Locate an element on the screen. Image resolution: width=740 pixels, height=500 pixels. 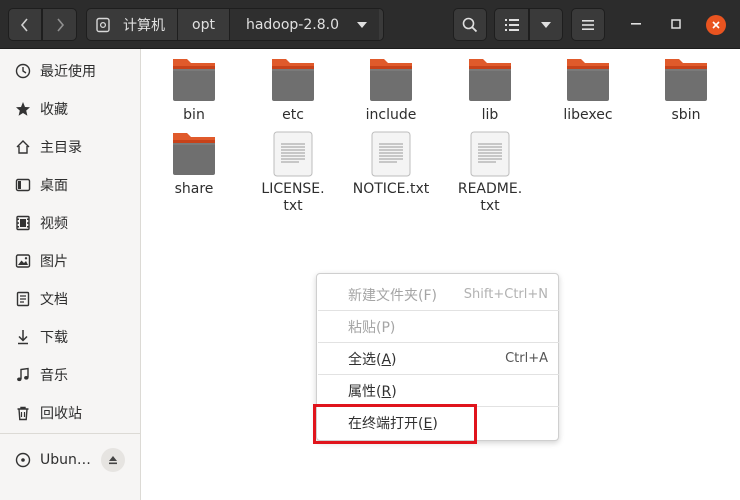
header-bar: 计算机 opt hadoop-2.8.0 is located at coordinates (370, 24).